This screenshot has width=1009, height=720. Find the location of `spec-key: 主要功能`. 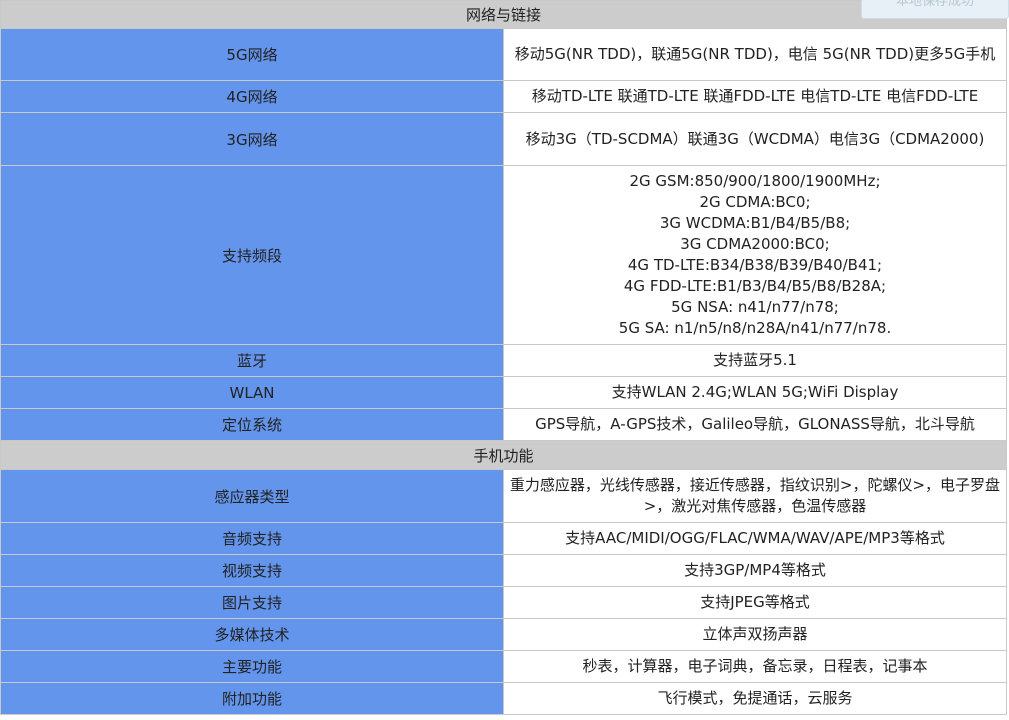

spec-key: 主要功能 is located at coordinates (252, 666).